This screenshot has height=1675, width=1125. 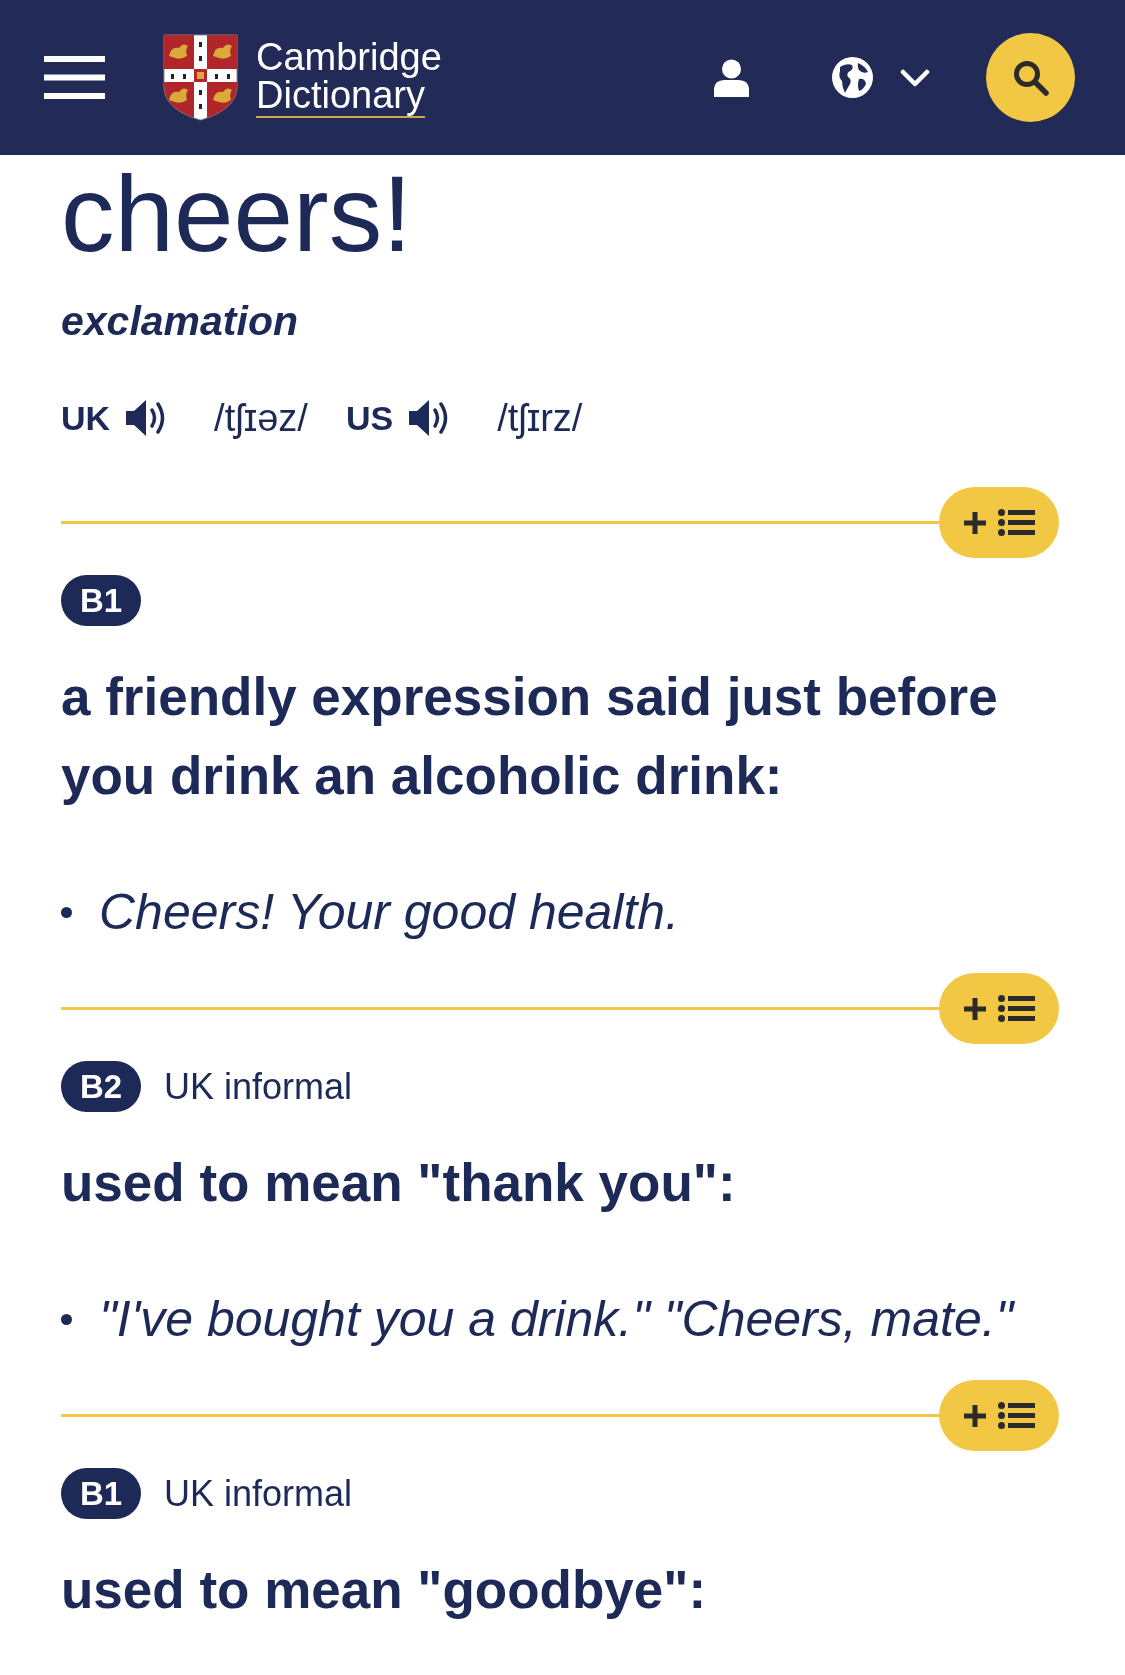 What do you see at coordinates (915, 77) in the screenshot?
I see `chevron-down-icon` at bounding box center [915, 77].